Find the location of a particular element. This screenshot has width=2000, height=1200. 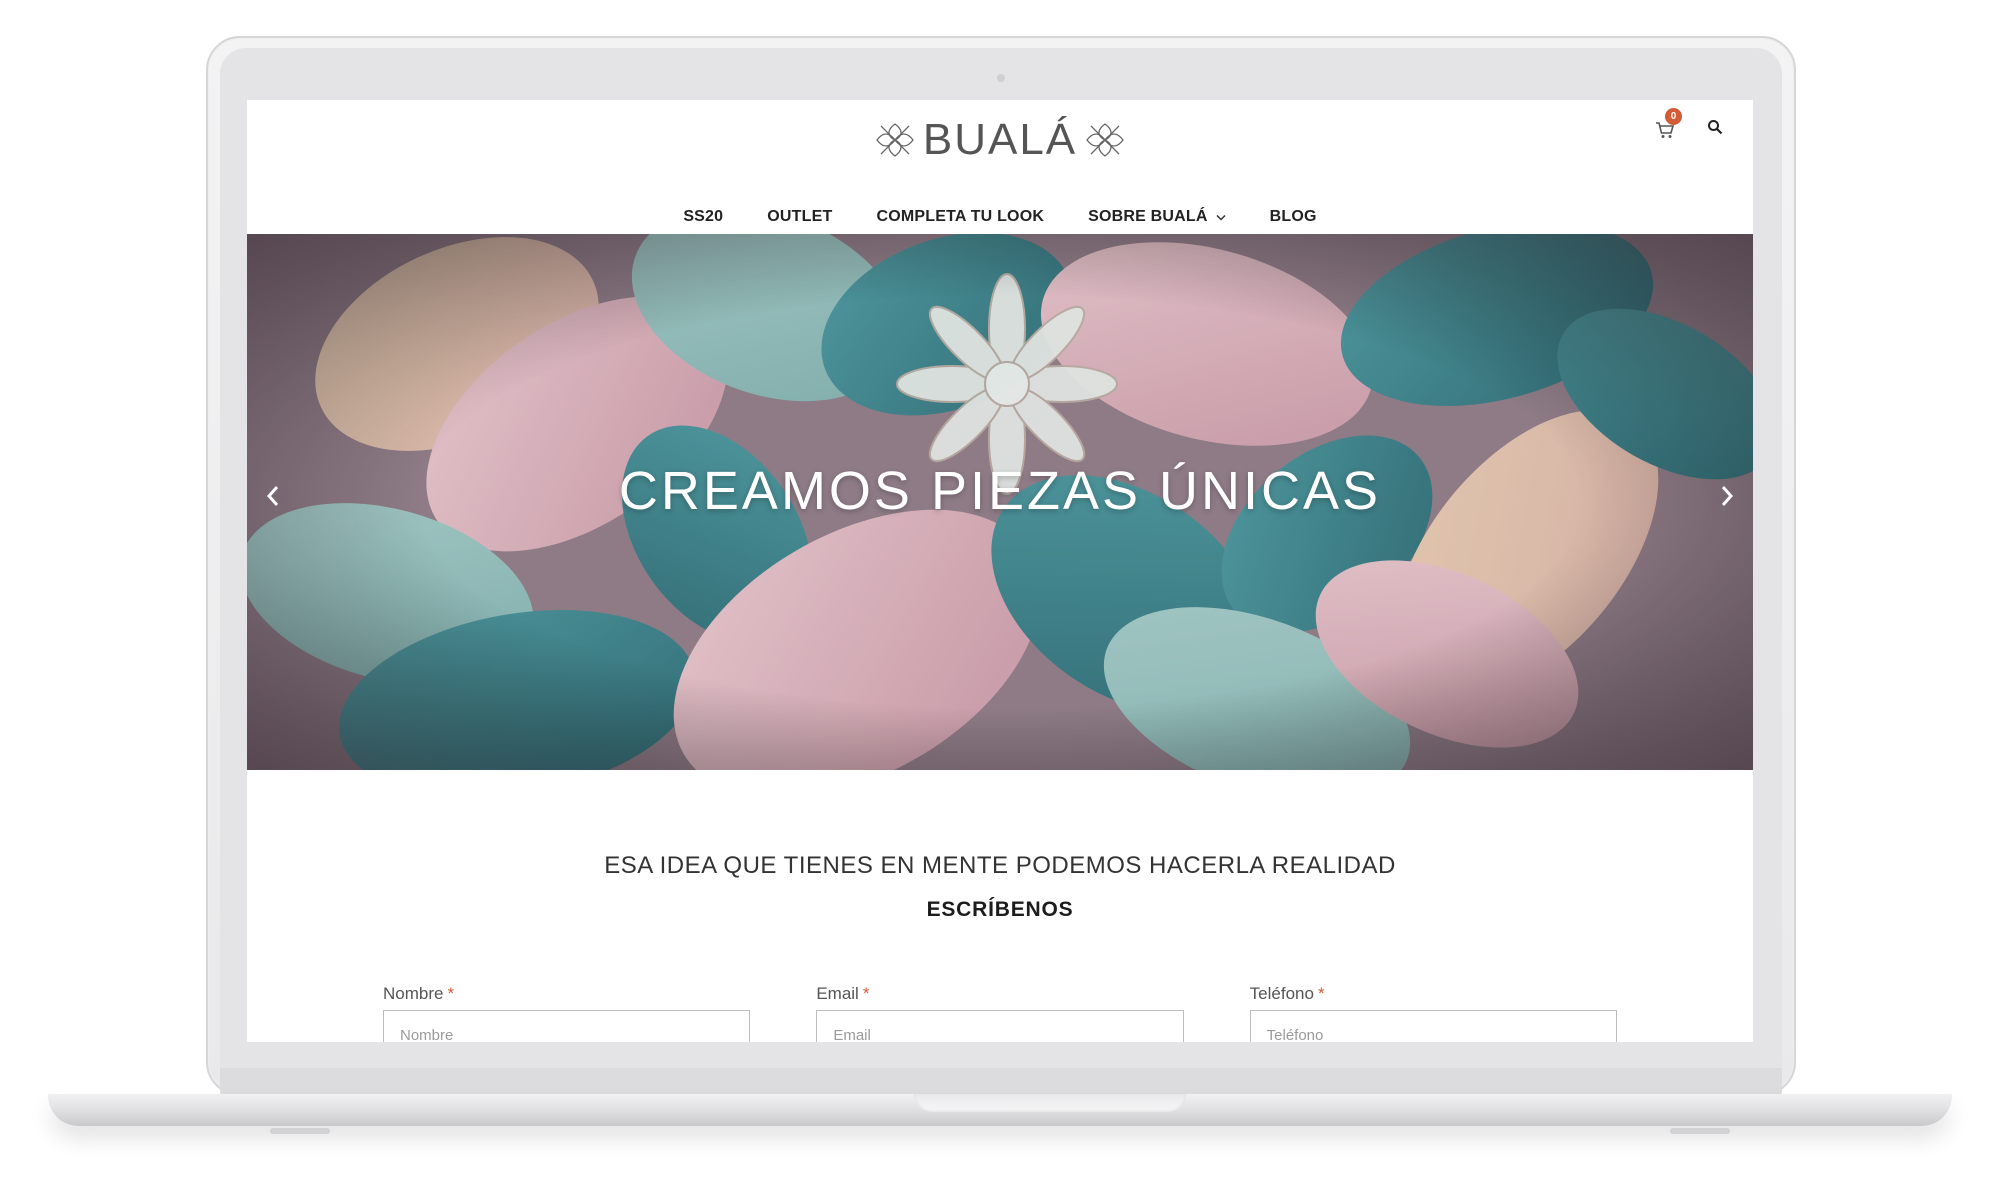

section-subhead: ESCRÍBENOS is located at coordinates (1000, 909).